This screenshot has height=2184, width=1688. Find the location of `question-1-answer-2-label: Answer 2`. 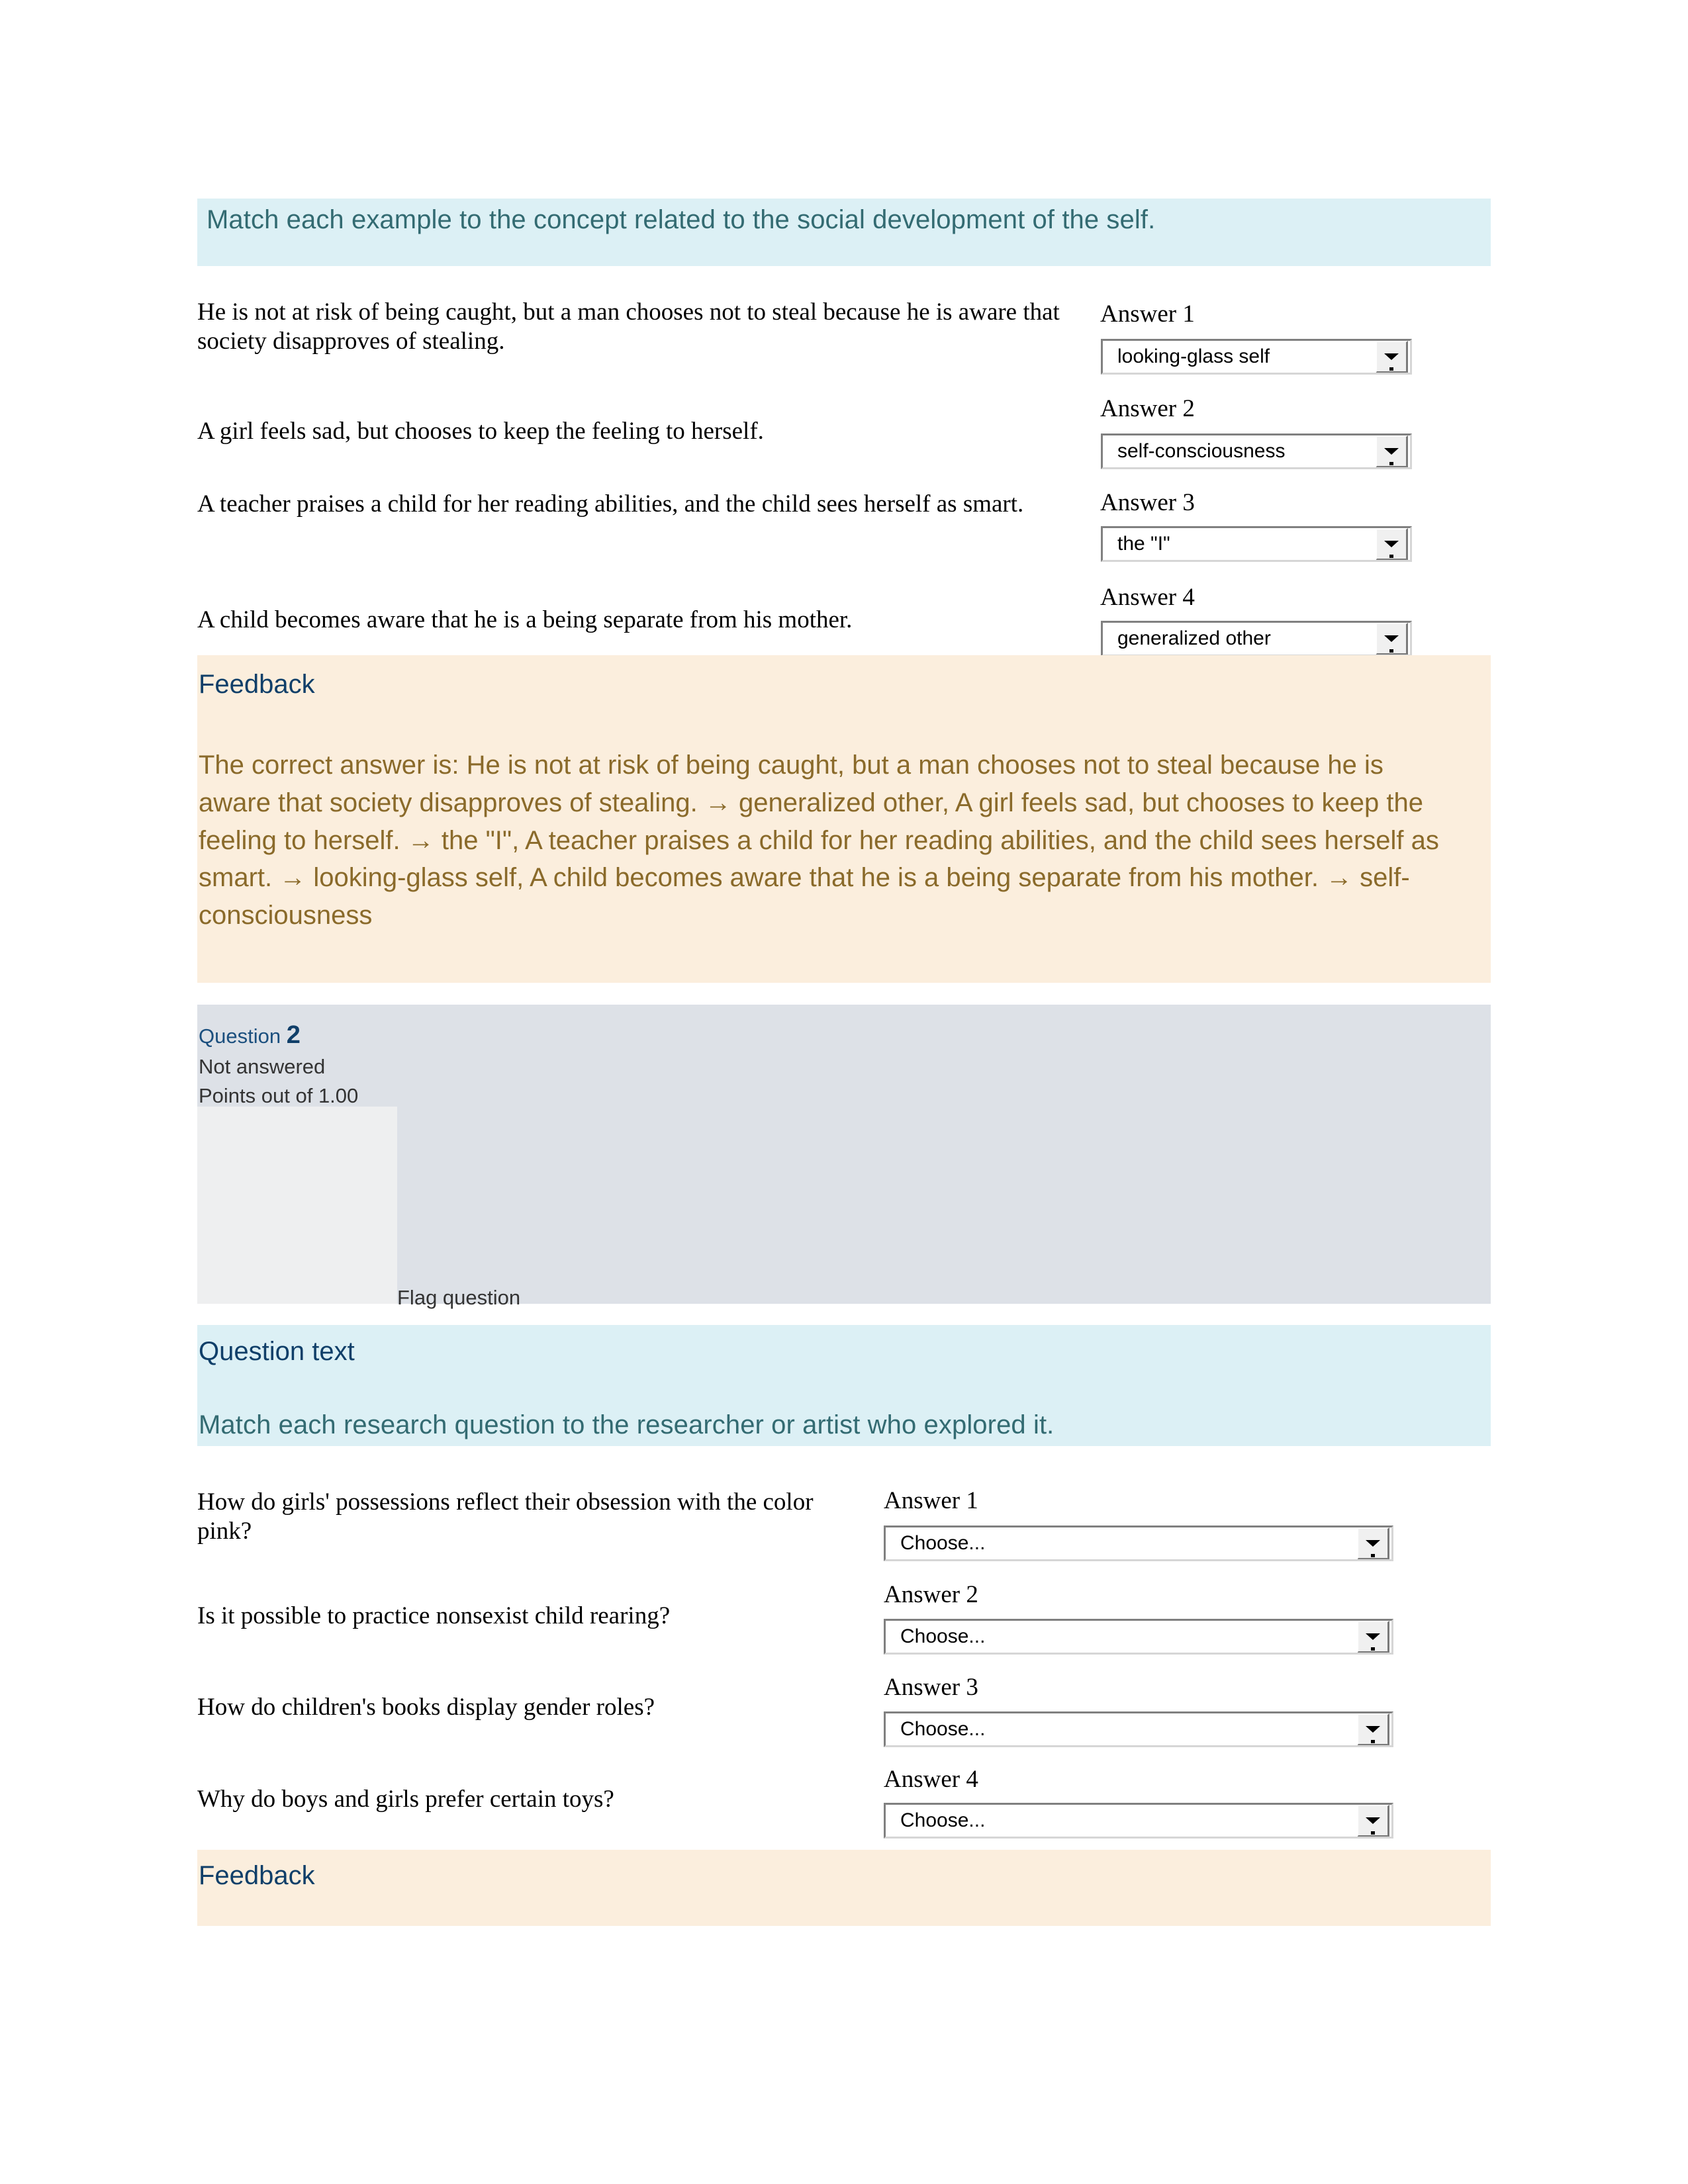

question-1-answer-2-label: Answer 2 is located at coordinates (1147, 408).